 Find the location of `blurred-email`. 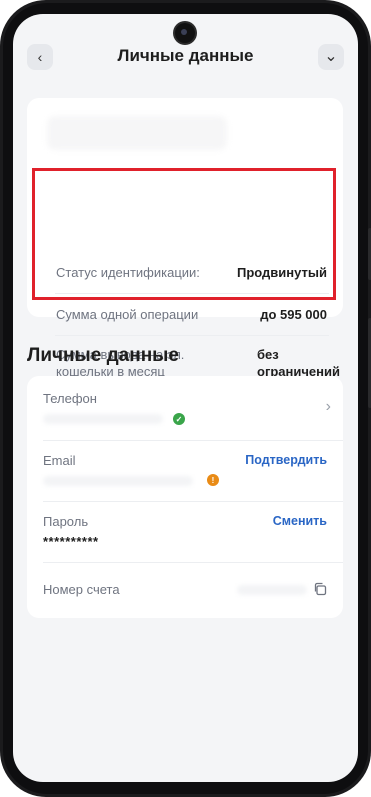

blurred-email is located at coordinates (118, 481).